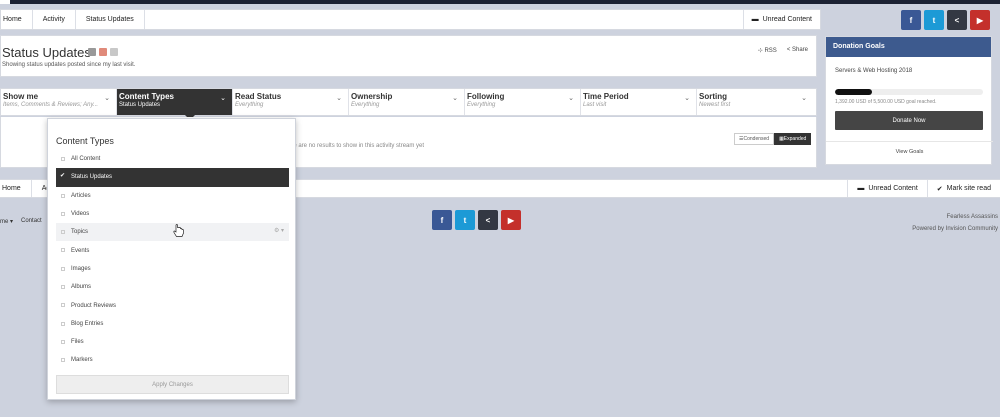  Describe the element at coordinates (103, 52) in the screenshot. I see `delete-icon` at that location.